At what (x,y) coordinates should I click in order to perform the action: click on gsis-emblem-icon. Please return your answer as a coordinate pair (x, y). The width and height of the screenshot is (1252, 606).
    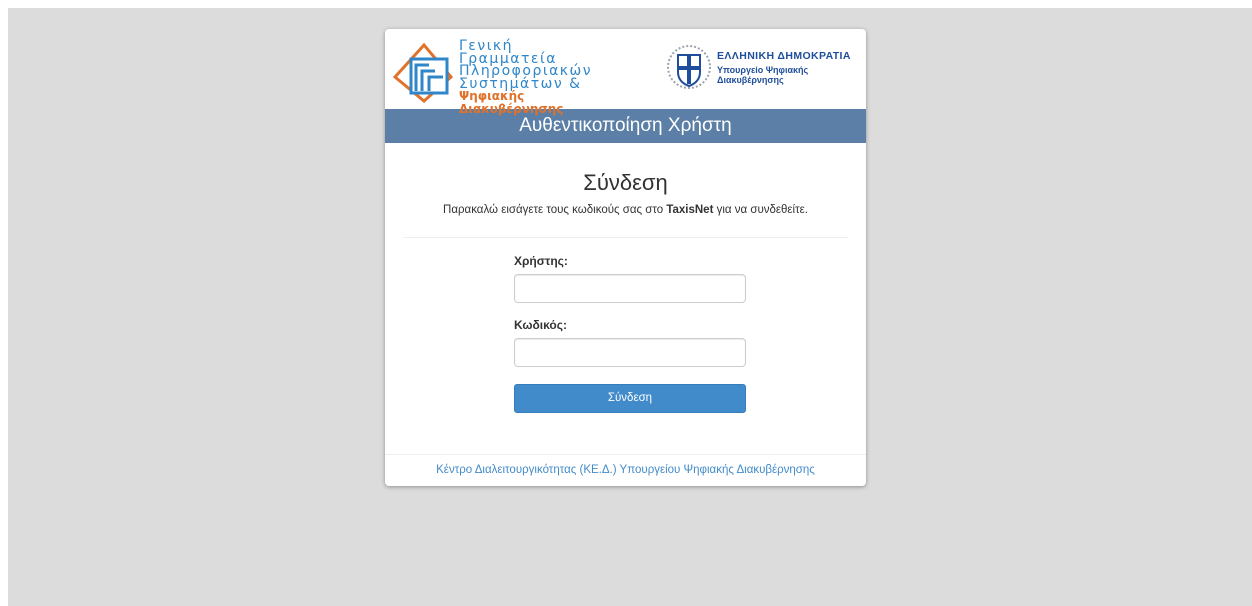
    Looking at the image, I should click on (423, 72).